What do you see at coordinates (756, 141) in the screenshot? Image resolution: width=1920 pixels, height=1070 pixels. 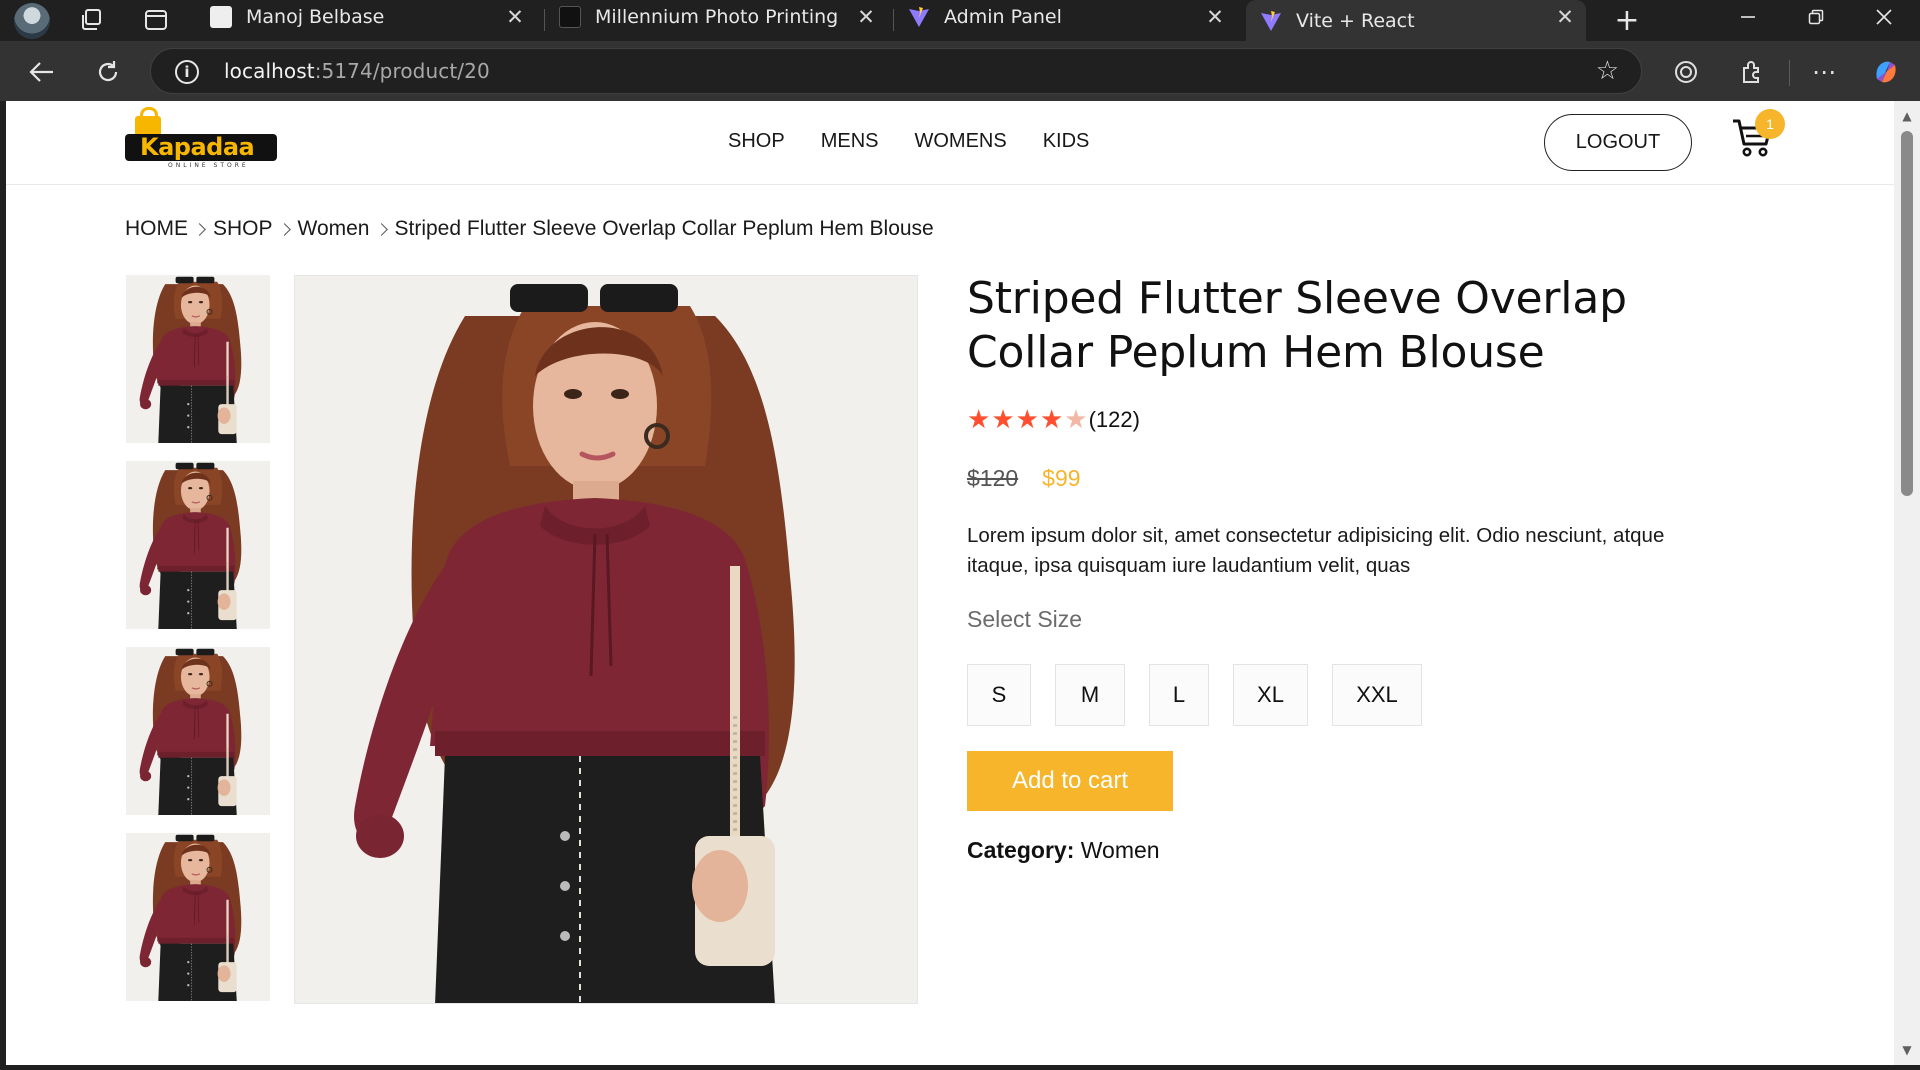 I see `menu-item-shop: SHOP` at bounding box center [756, 141].